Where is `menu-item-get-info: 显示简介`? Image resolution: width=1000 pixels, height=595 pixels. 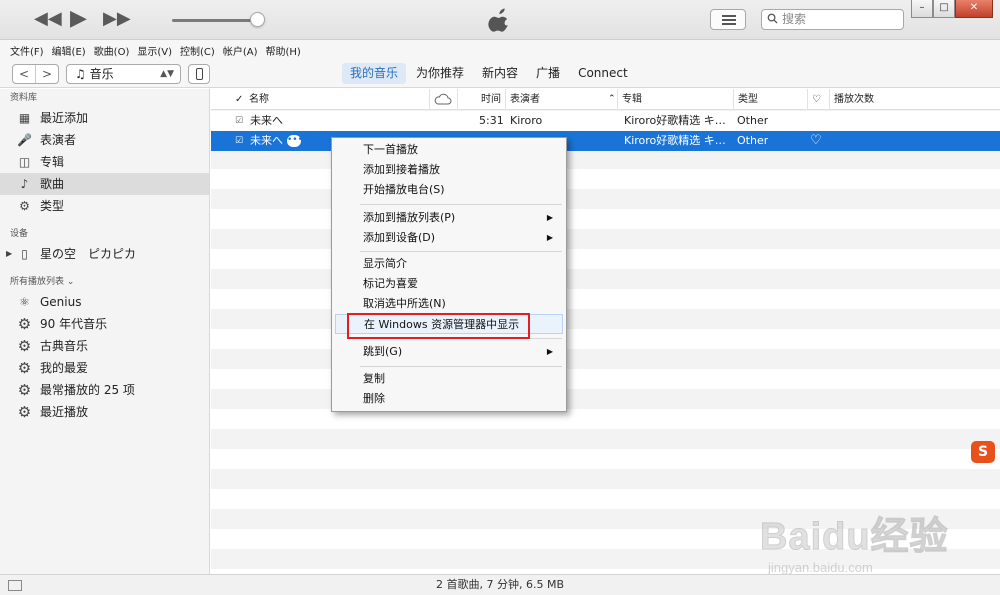 menu-item-get-info: 显示简介 is located at coordinates (449, 264).